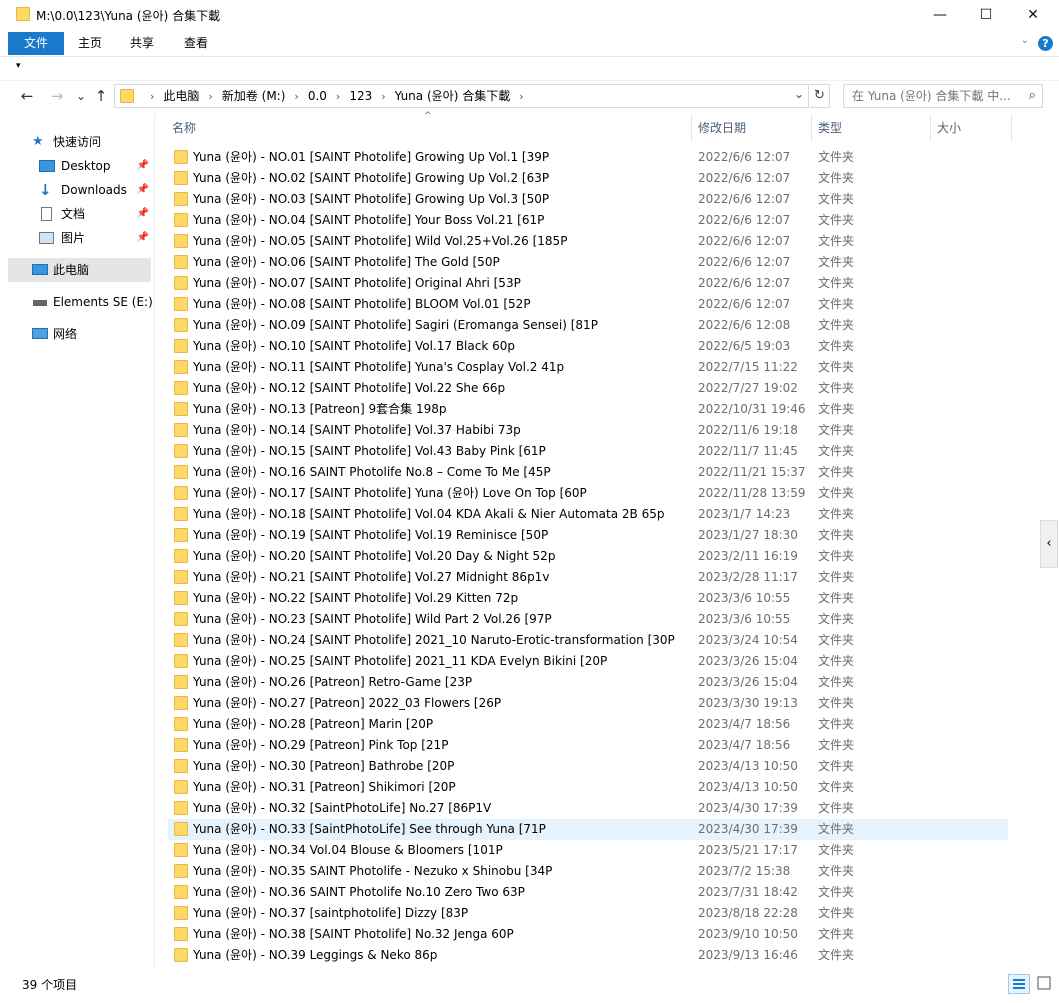  What do you see at coordinates (360, 96) in the screenshot?
I see `breadcrumb-folder-123: 123` at bounding box center [360, 96].